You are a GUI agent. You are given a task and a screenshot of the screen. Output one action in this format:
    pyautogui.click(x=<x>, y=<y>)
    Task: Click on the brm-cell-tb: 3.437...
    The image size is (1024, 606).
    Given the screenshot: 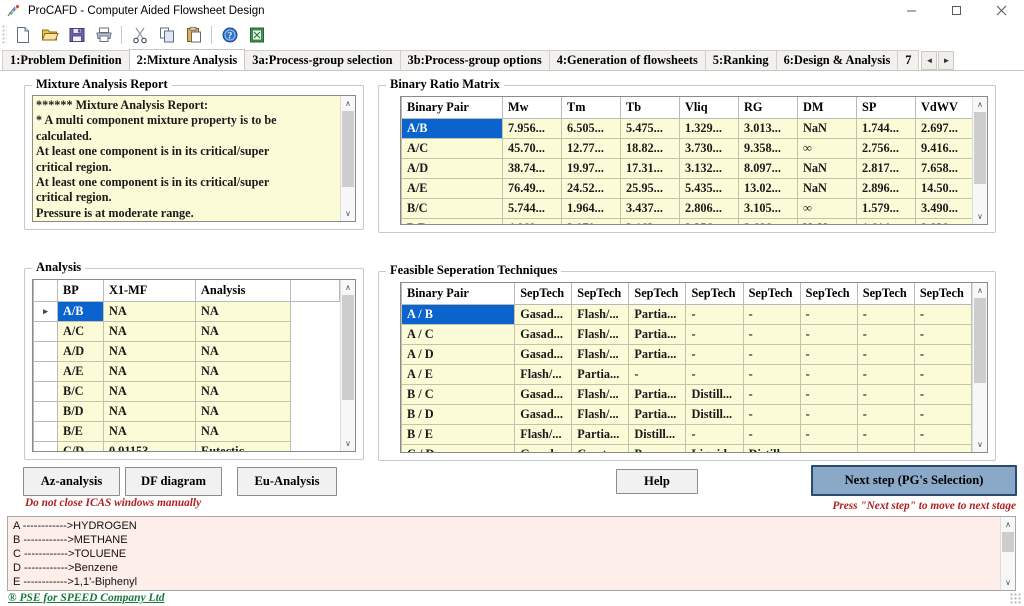 What is the action you would take?
    pyautogui.click(x=650, y=208)
    